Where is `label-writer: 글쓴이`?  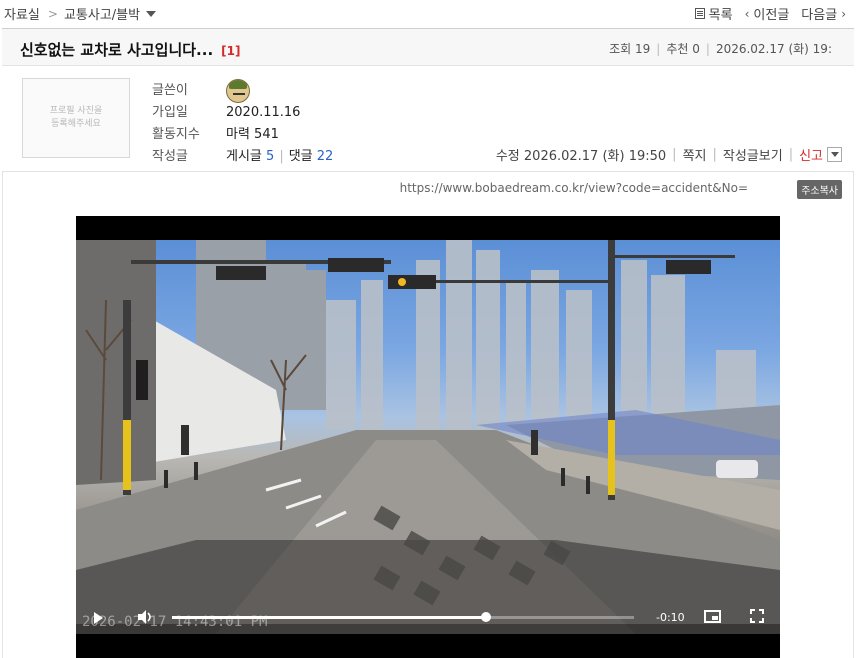
label-writer: 글쓴이 is located at coordinates (170, 90).